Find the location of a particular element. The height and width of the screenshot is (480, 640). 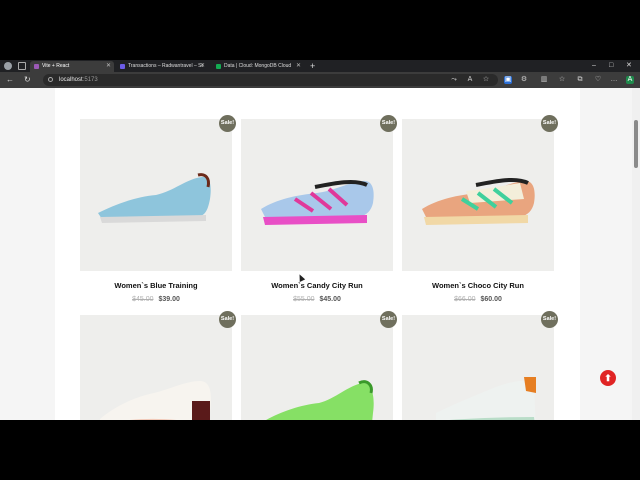

url-port: :5173 is located at coordinates (90, 80).